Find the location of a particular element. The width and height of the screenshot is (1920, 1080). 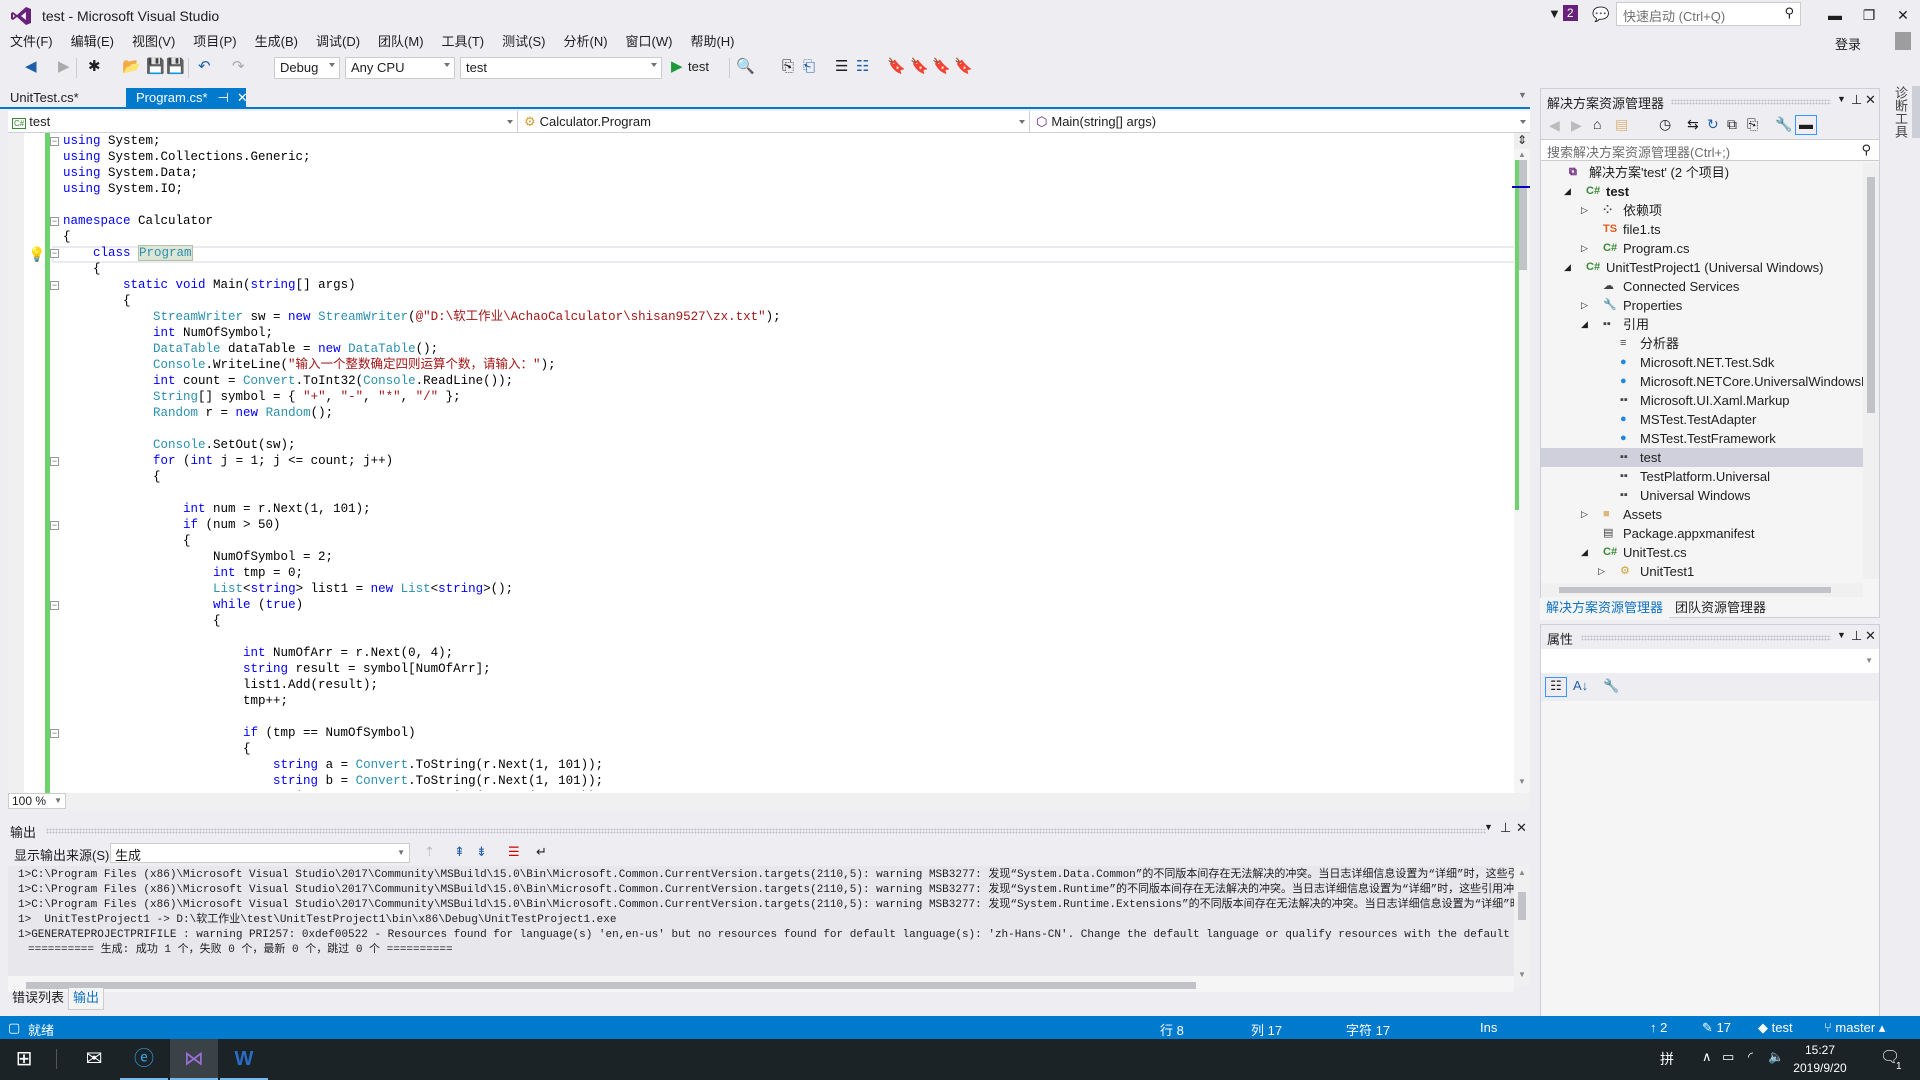

menu-team: 团队(M) is located at coordinates (400, 42).